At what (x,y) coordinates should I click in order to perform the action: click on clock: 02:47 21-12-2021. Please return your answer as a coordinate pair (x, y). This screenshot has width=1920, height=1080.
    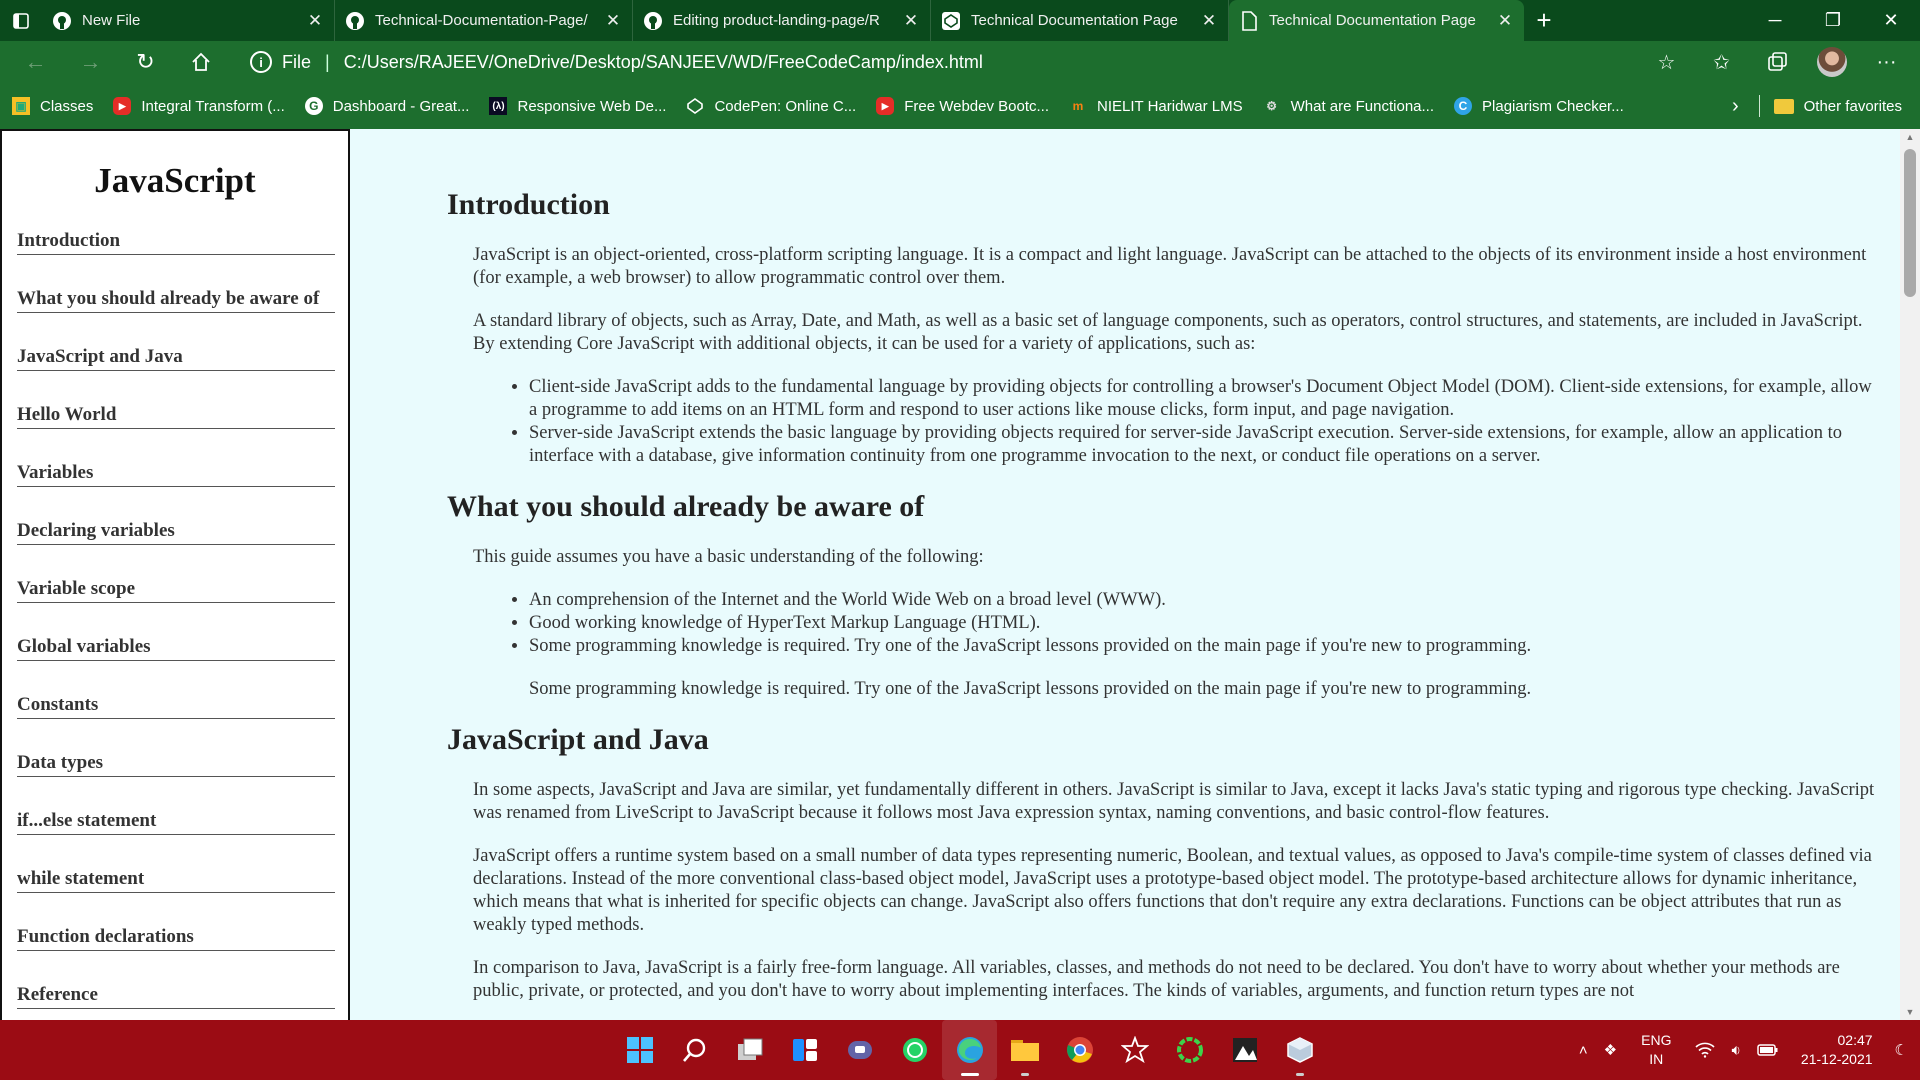
    Looking at the image, I should click on (1837, 1050).